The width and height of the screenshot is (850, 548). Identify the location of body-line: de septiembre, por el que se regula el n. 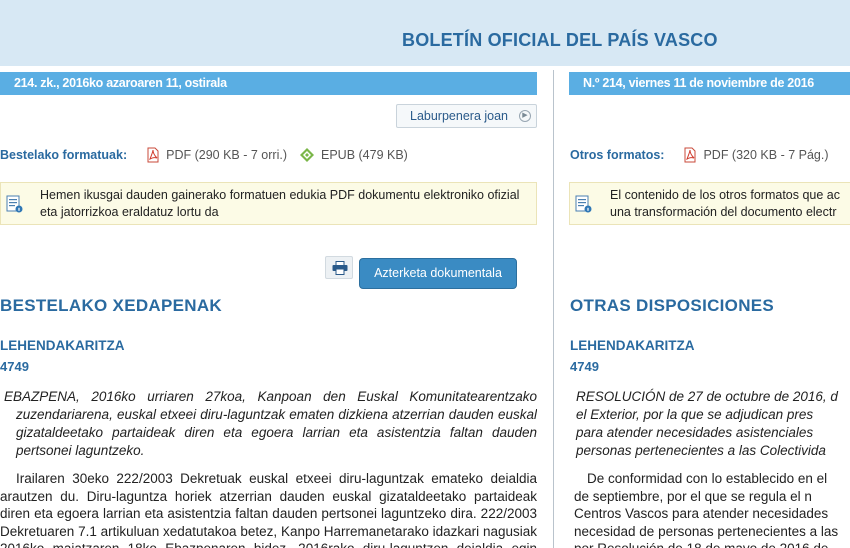
(693, 496).